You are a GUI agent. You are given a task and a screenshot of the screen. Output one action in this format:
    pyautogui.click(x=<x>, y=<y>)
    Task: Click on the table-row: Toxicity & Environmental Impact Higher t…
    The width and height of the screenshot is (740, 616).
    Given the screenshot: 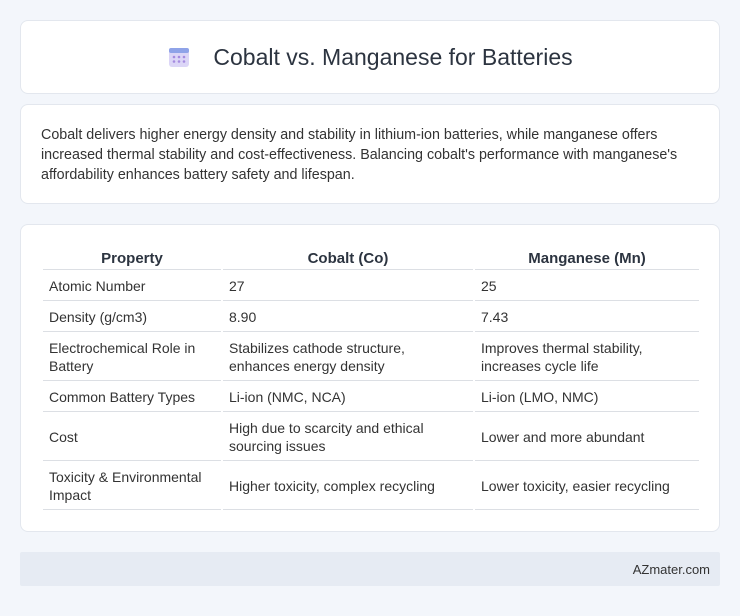 What is the action you would take?
    pyautogui.click(x=371, y=486)
    